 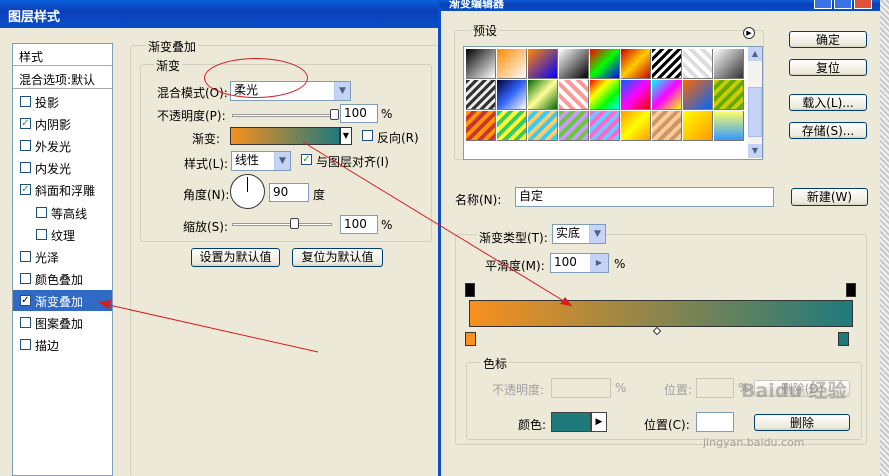 What do you see at coordinates (104, 304) in the screenshot?
I see `arrow-head-item` at bounding box center [104, 304].